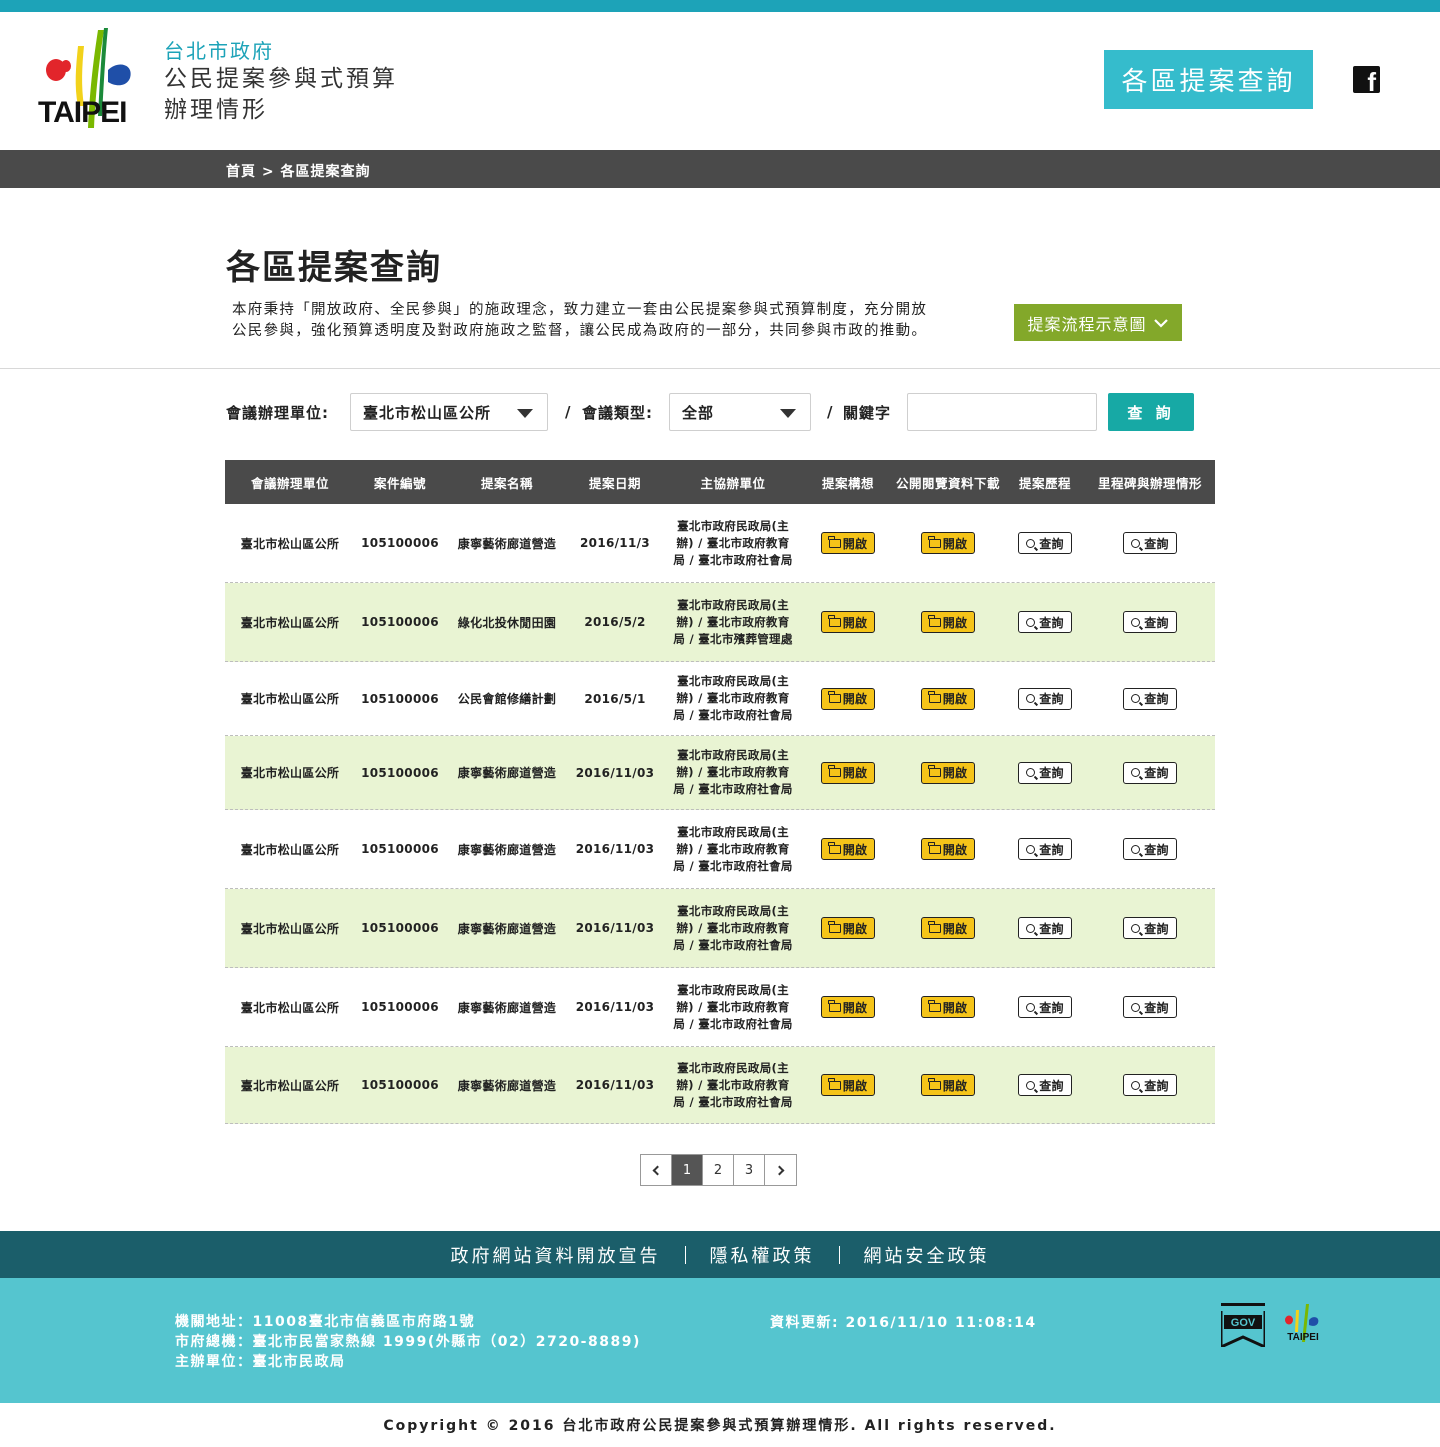  I want to click on site-brand: 台北市政府 公民提案參與式預算 辦理情形, so click(281, 82).